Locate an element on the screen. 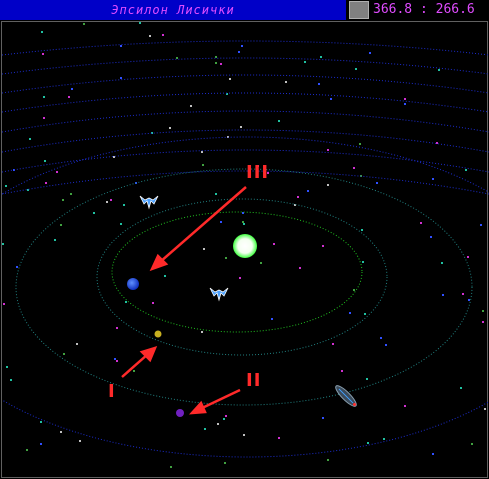 The width and height of the screenshot is (489, 479). planet-yellow-icon is located at coordinates (158, 334).